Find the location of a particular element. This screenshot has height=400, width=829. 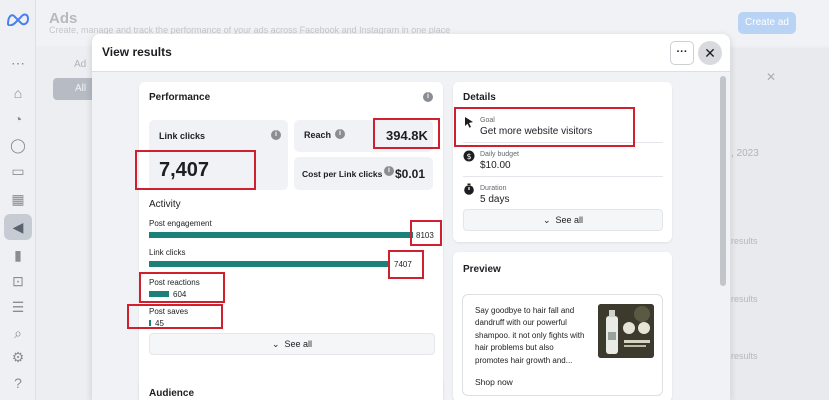

divider is located at coordinates (563, 176).